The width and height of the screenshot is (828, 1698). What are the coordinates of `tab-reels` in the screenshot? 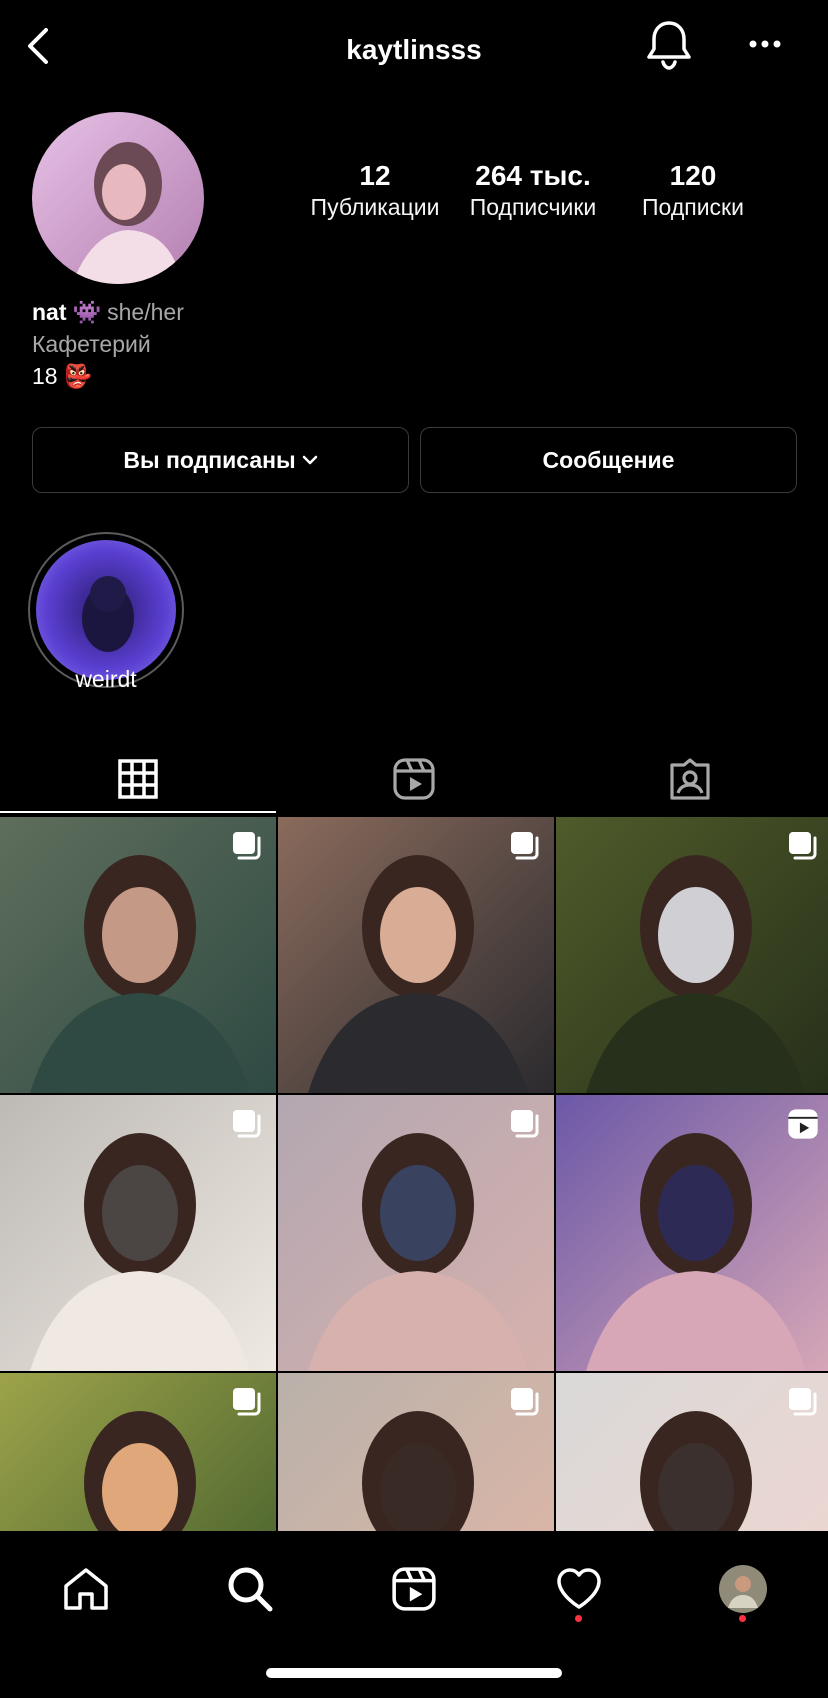 It's located at (414, 779).